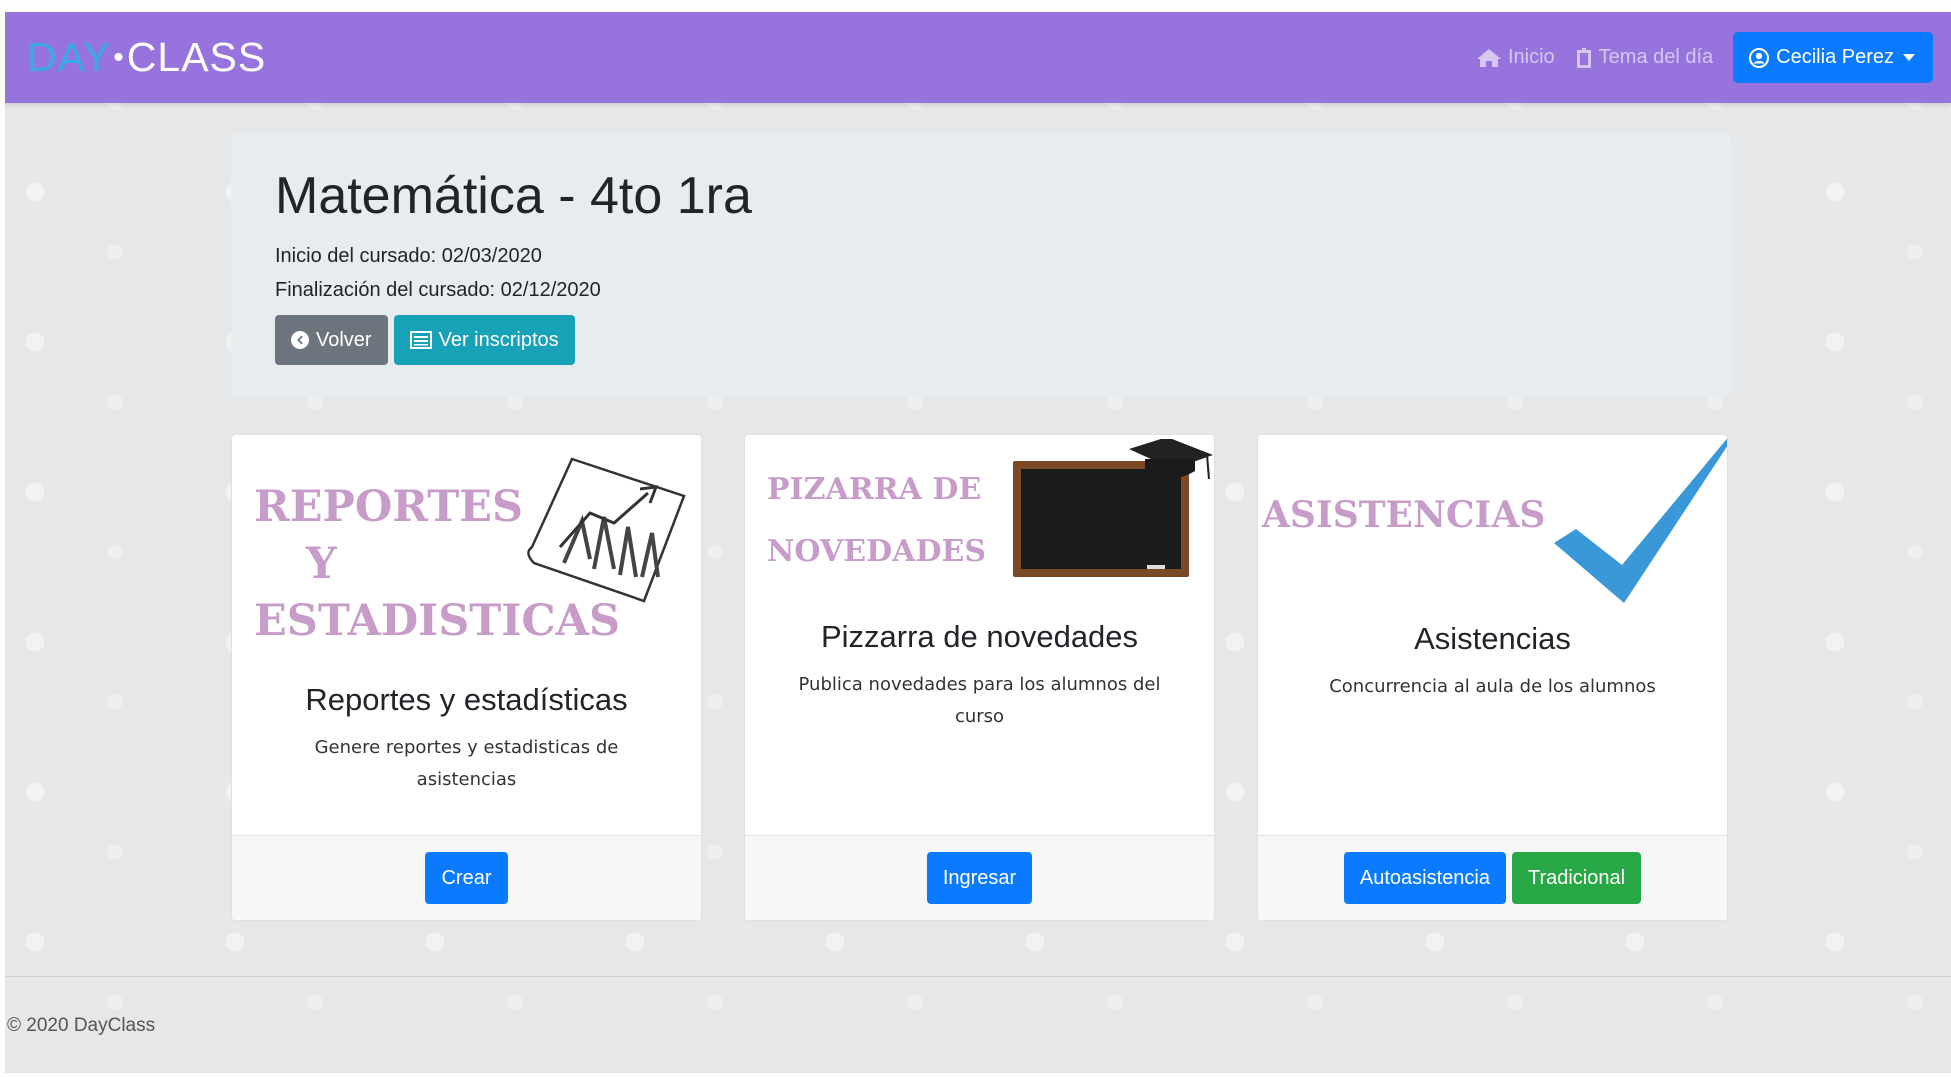 This screenshot has width=1951, height=1077. Describe the element at coordinates (344, 339) in the screenshot. I see `back-label: Volver` at that location.